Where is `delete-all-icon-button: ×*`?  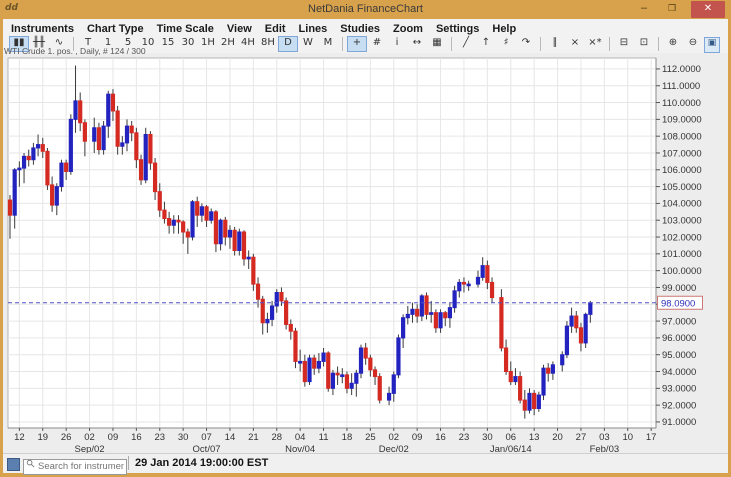 delete-all-icon-button: ×* is located at coordinates (595, 44).